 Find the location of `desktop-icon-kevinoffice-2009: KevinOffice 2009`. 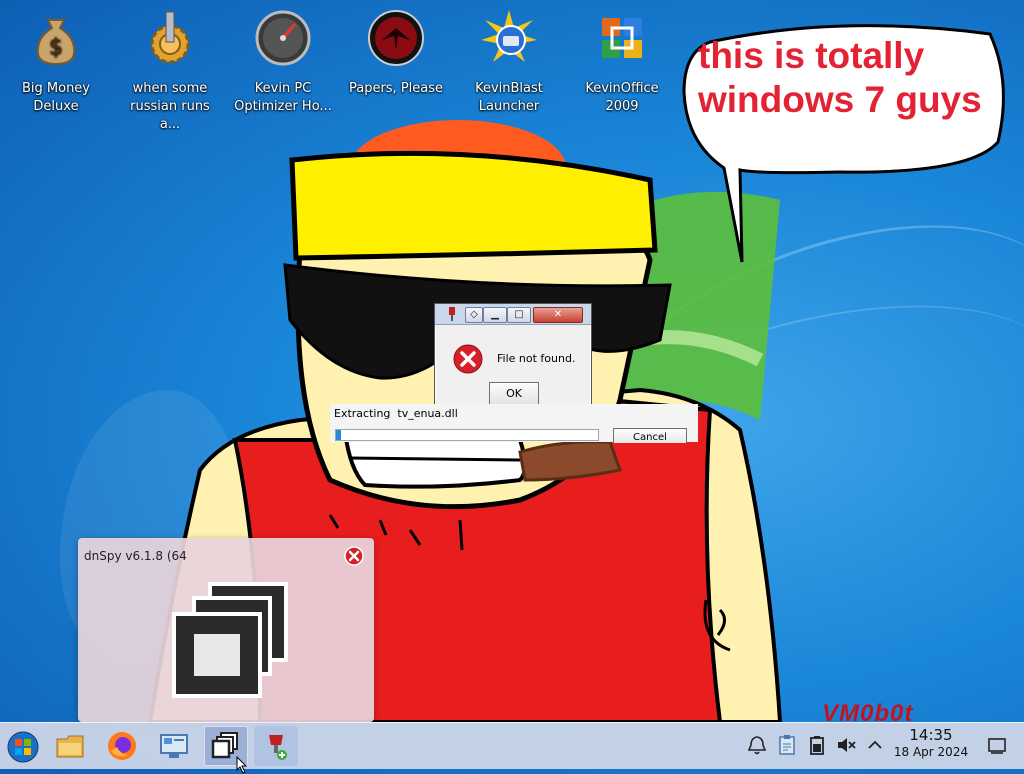

desktop-icon-kevinoffice-2009: KevinOffice 2009 is located at coordinates (622, 63).